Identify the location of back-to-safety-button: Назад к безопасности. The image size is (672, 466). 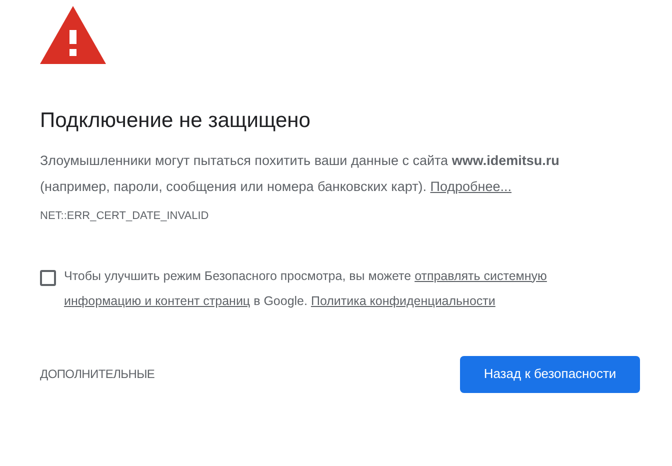
(550, 374).